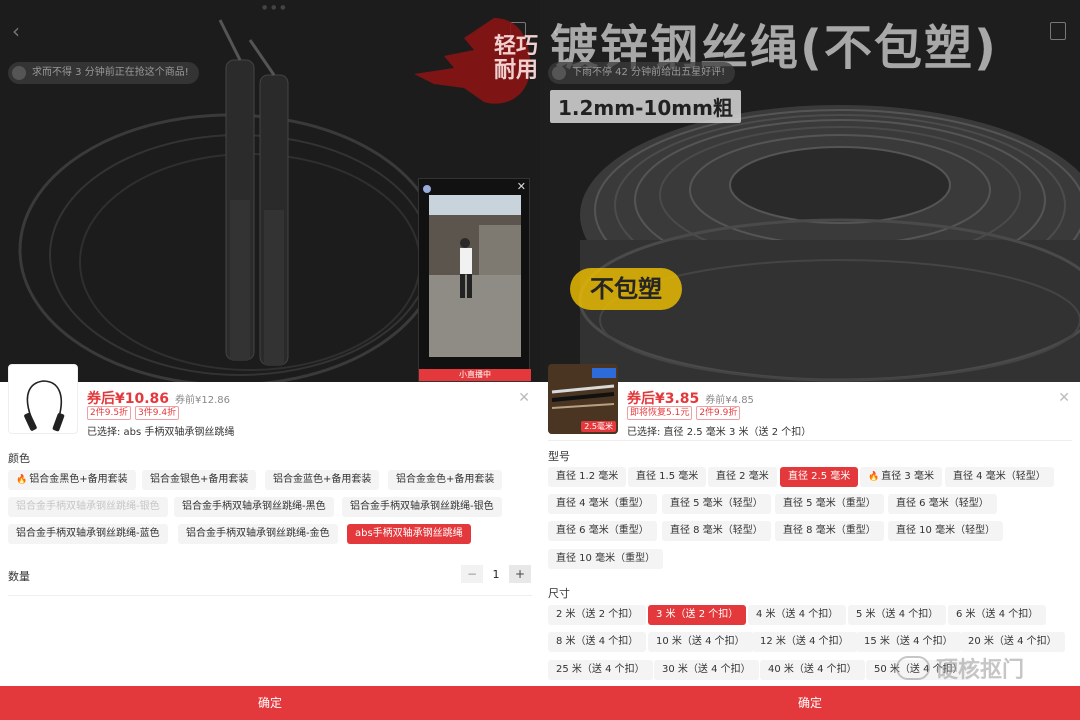 Image resolution: width=1080 pixels, height=720 pixels. I want to click on coupon-price: 券后¥3.85, so click(663, 399).